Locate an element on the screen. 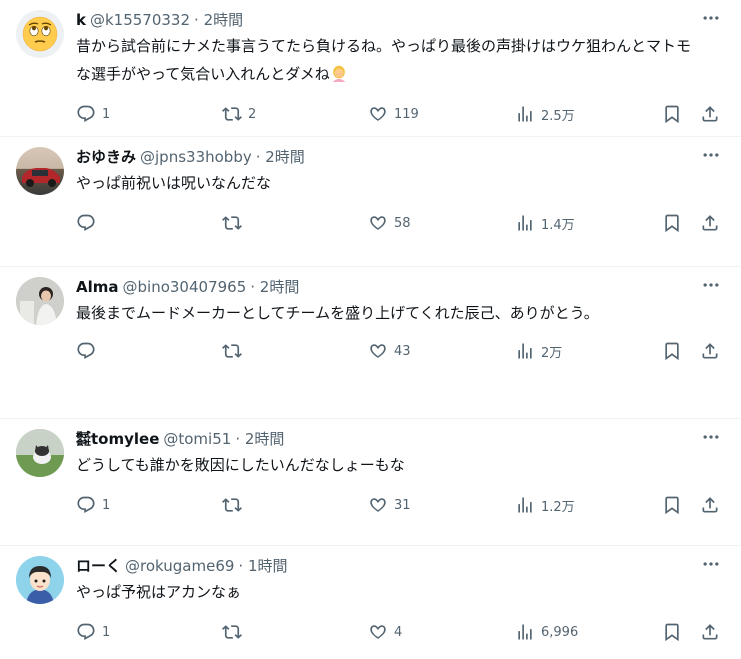  display-name: おゆきみ is located at coordinates (106, 157).